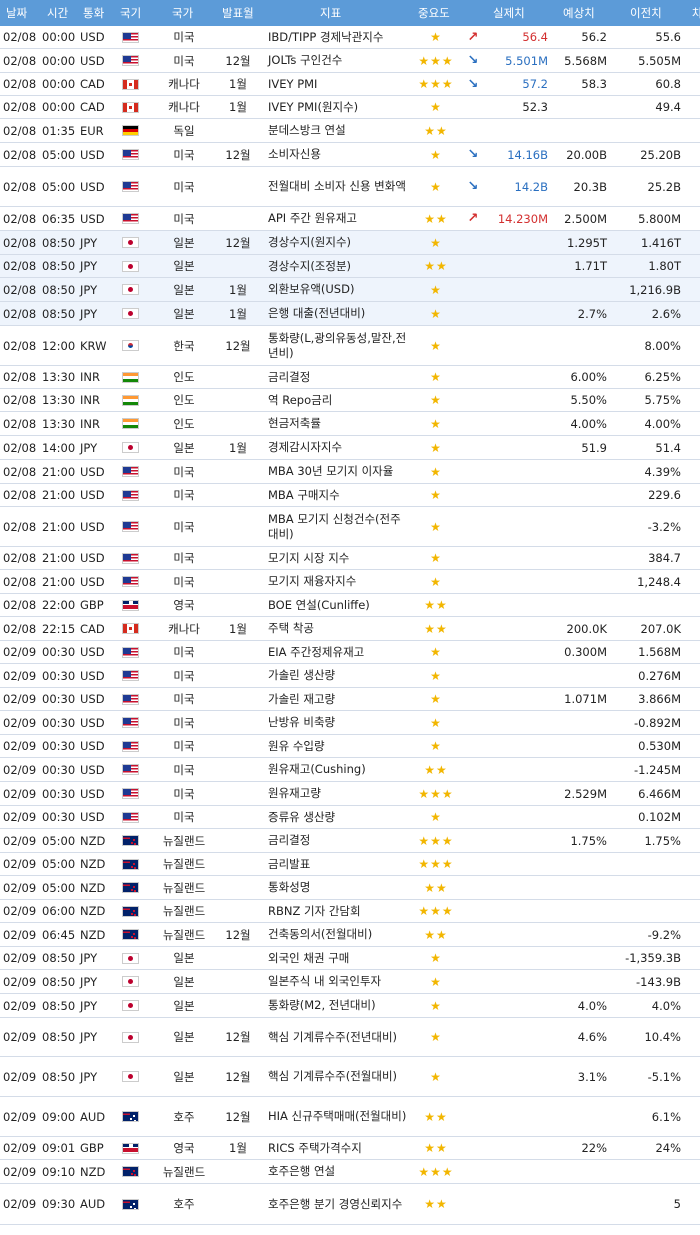  Describe the element at coordinates (338, 1148) in the screenshot. I see `indicator-cell: RICS 주택가격수지` at that location.